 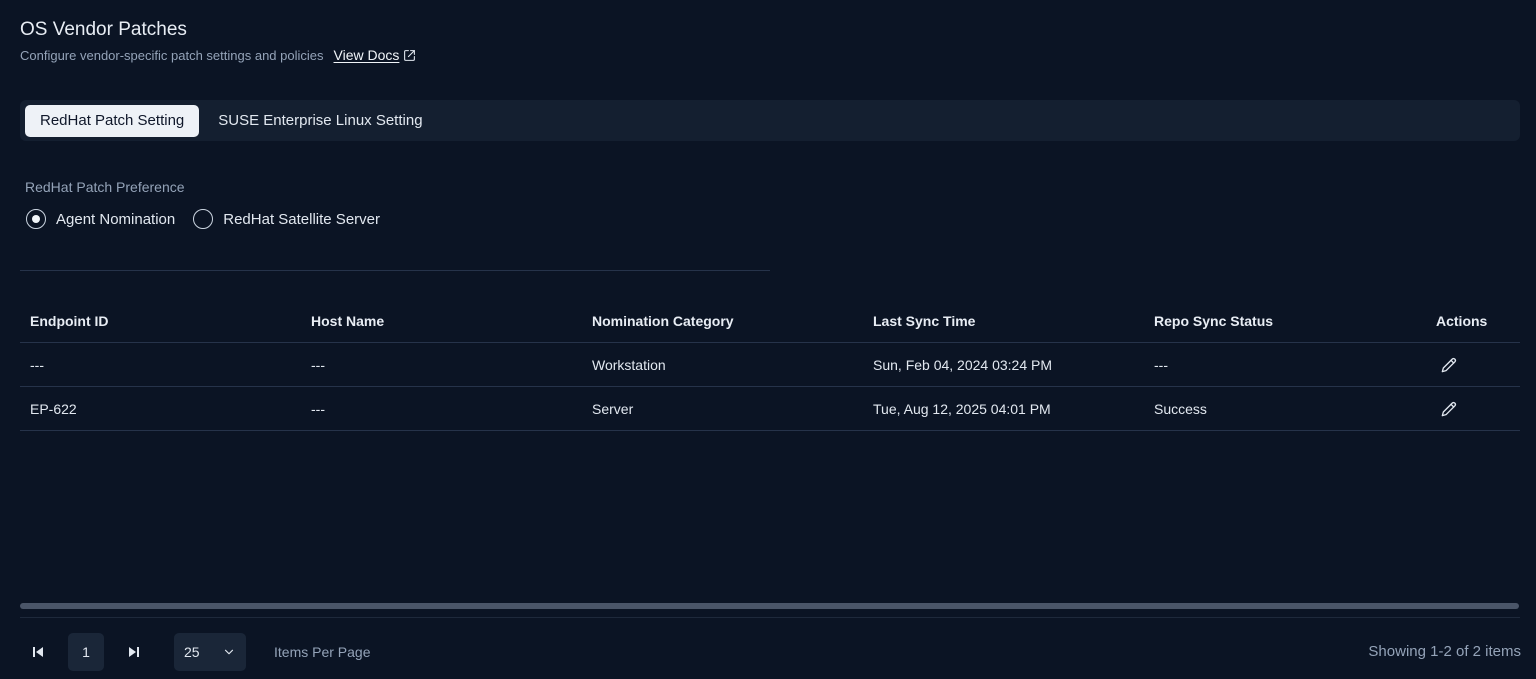 What do you see at coordinates (86, 652) in the screenshot?
I see `page-number-button: 1` at bounding box center [86, 652].